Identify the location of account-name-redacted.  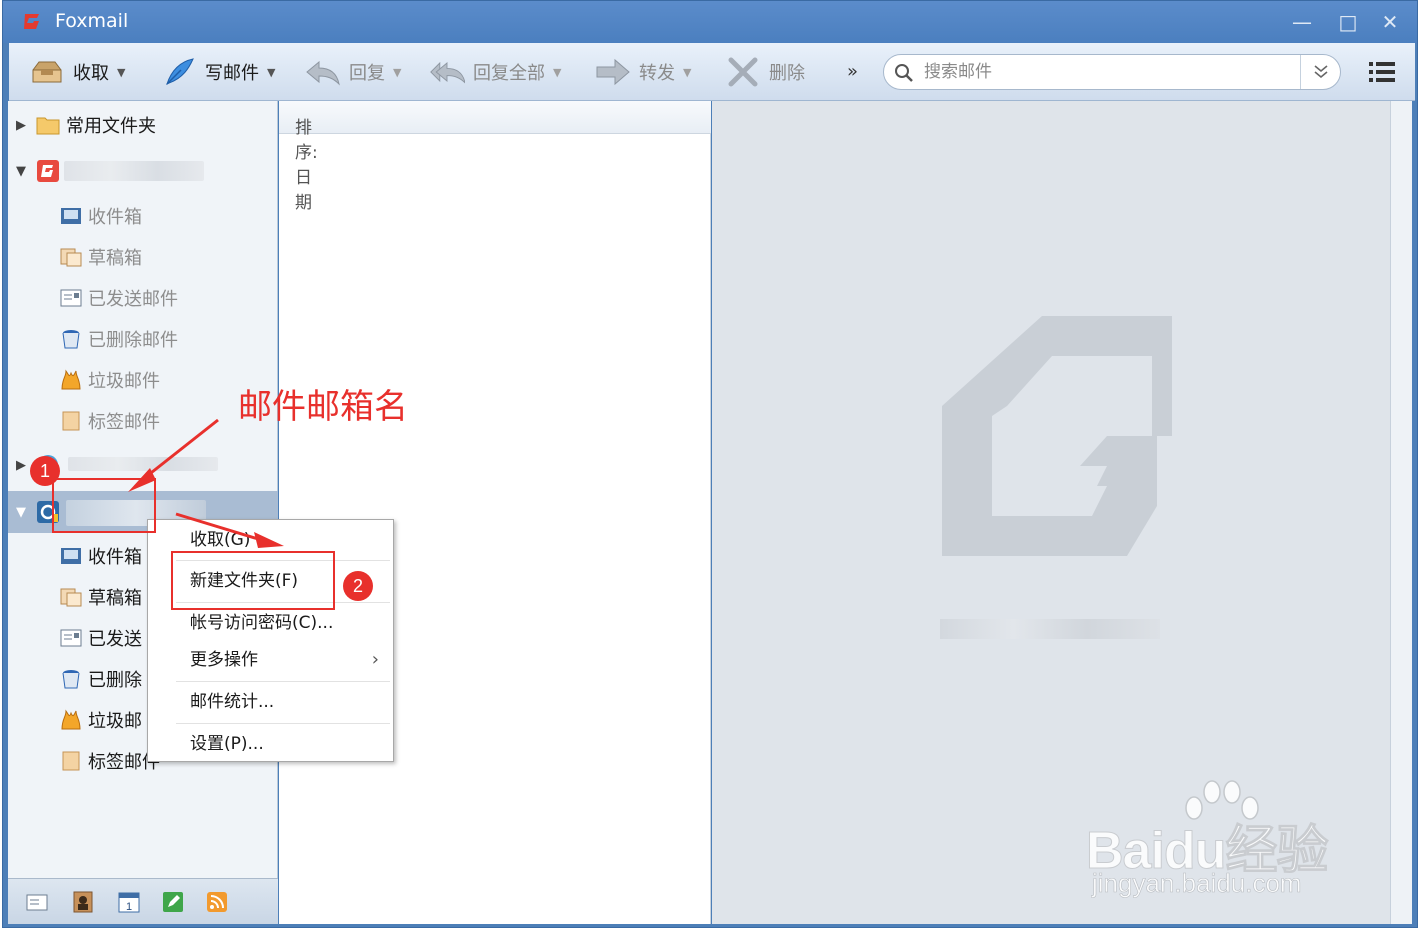
(134, 171).